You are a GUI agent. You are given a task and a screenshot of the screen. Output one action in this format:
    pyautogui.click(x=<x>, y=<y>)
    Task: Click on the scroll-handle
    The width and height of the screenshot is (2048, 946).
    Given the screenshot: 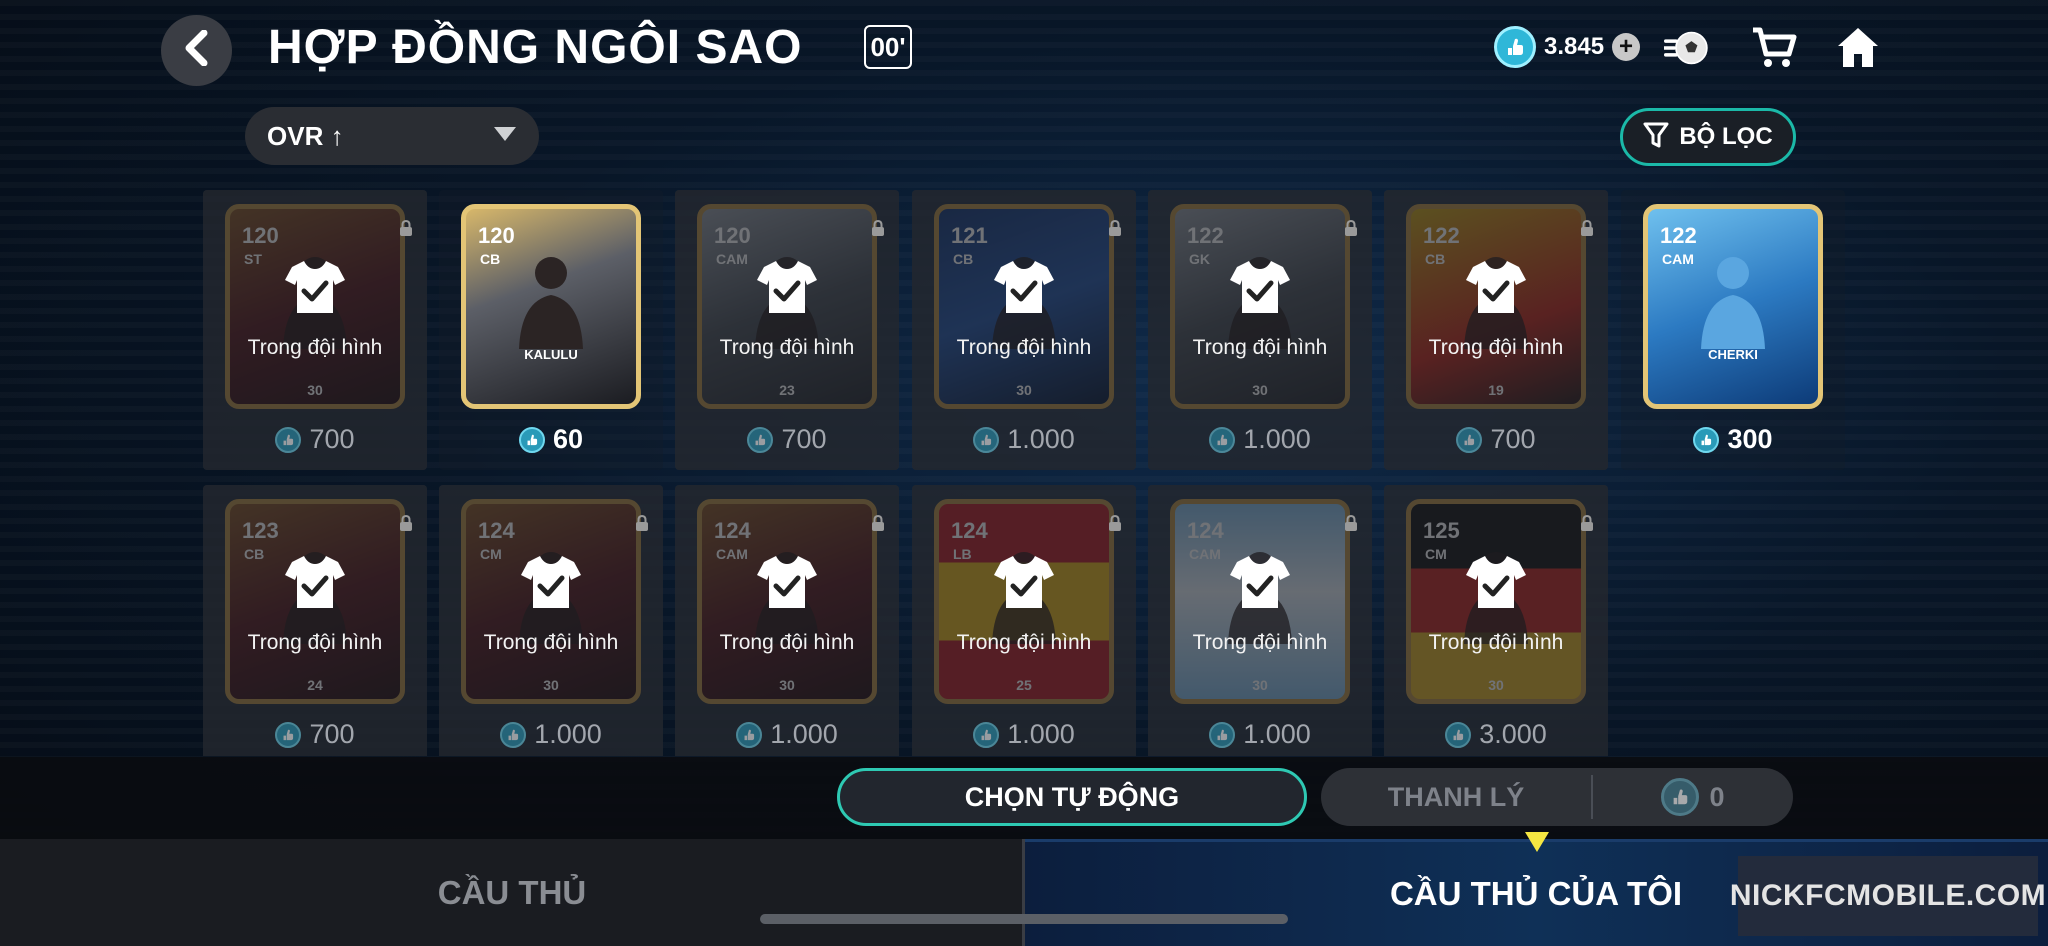 What is the action you would take?
    pyautogui.click(x=1024, y=919)
    